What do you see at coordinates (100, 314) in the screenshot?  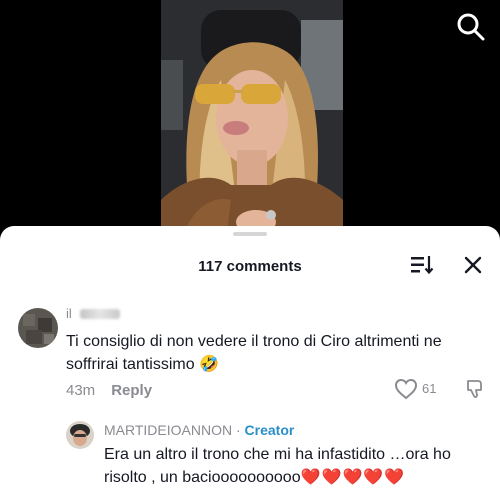 I see `blurred-username` at bounding box center [100, 314].